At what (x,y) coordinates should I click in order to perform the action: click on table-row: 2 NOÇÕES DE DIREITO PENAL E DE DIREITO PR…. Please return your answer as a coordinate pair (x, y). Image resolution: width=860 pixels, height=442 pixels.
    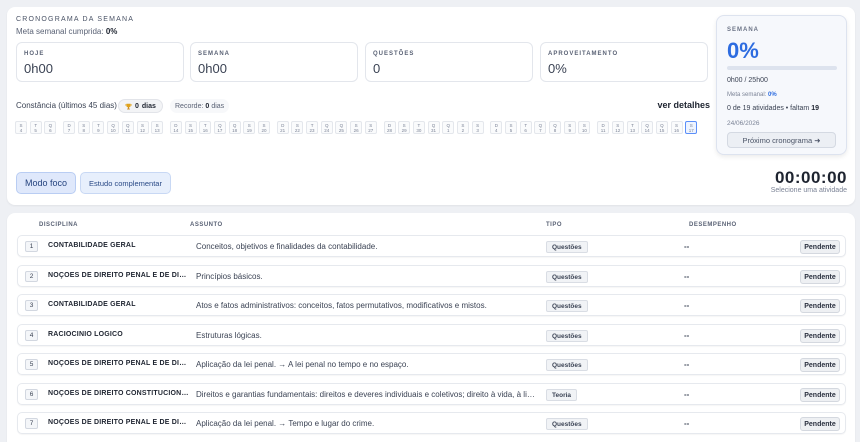
    Looking at the image, I should click on (431, 275).